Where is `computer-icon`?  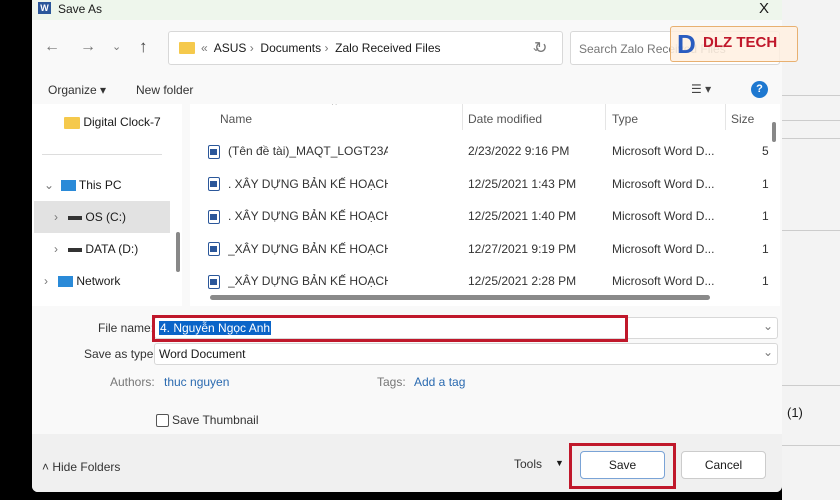
computer-icon is located at coordinates (68, 186).